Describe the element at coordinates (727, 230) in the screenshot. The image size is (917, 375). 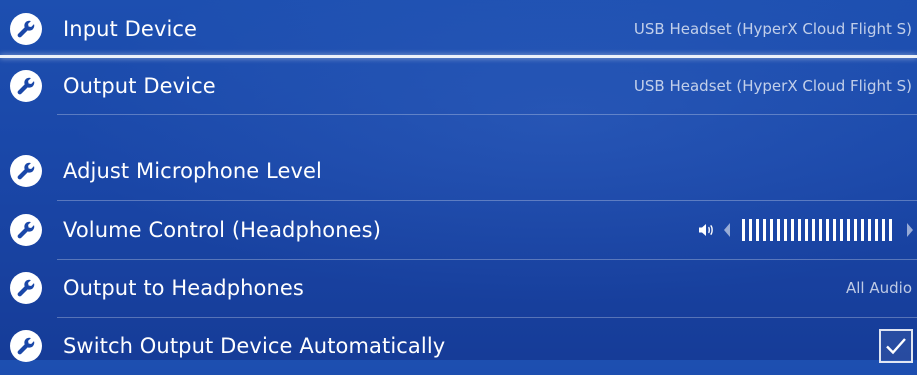
I see `volume-decrease-arrow` at that location.